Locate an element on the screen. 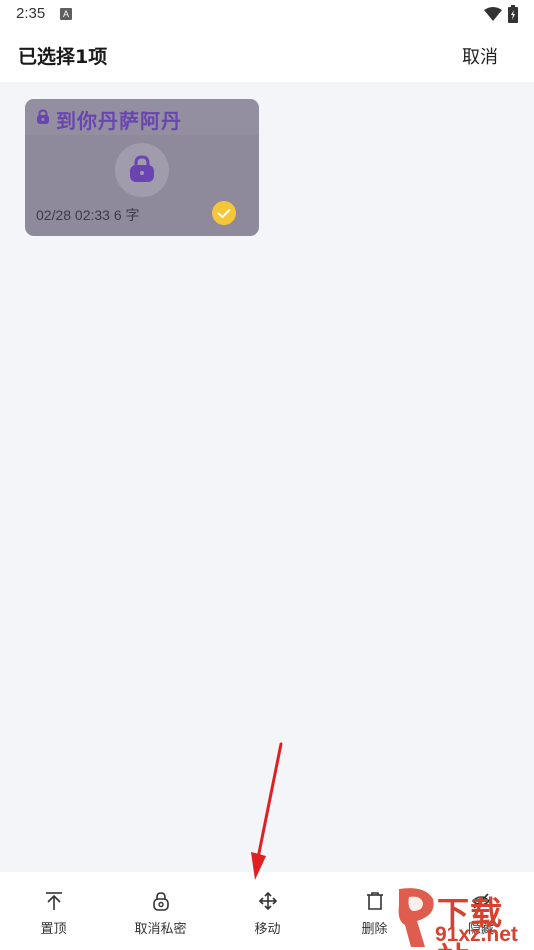 This screenshot has height=950, width=534. selected-check-icon is located at coordinates (224, 213).